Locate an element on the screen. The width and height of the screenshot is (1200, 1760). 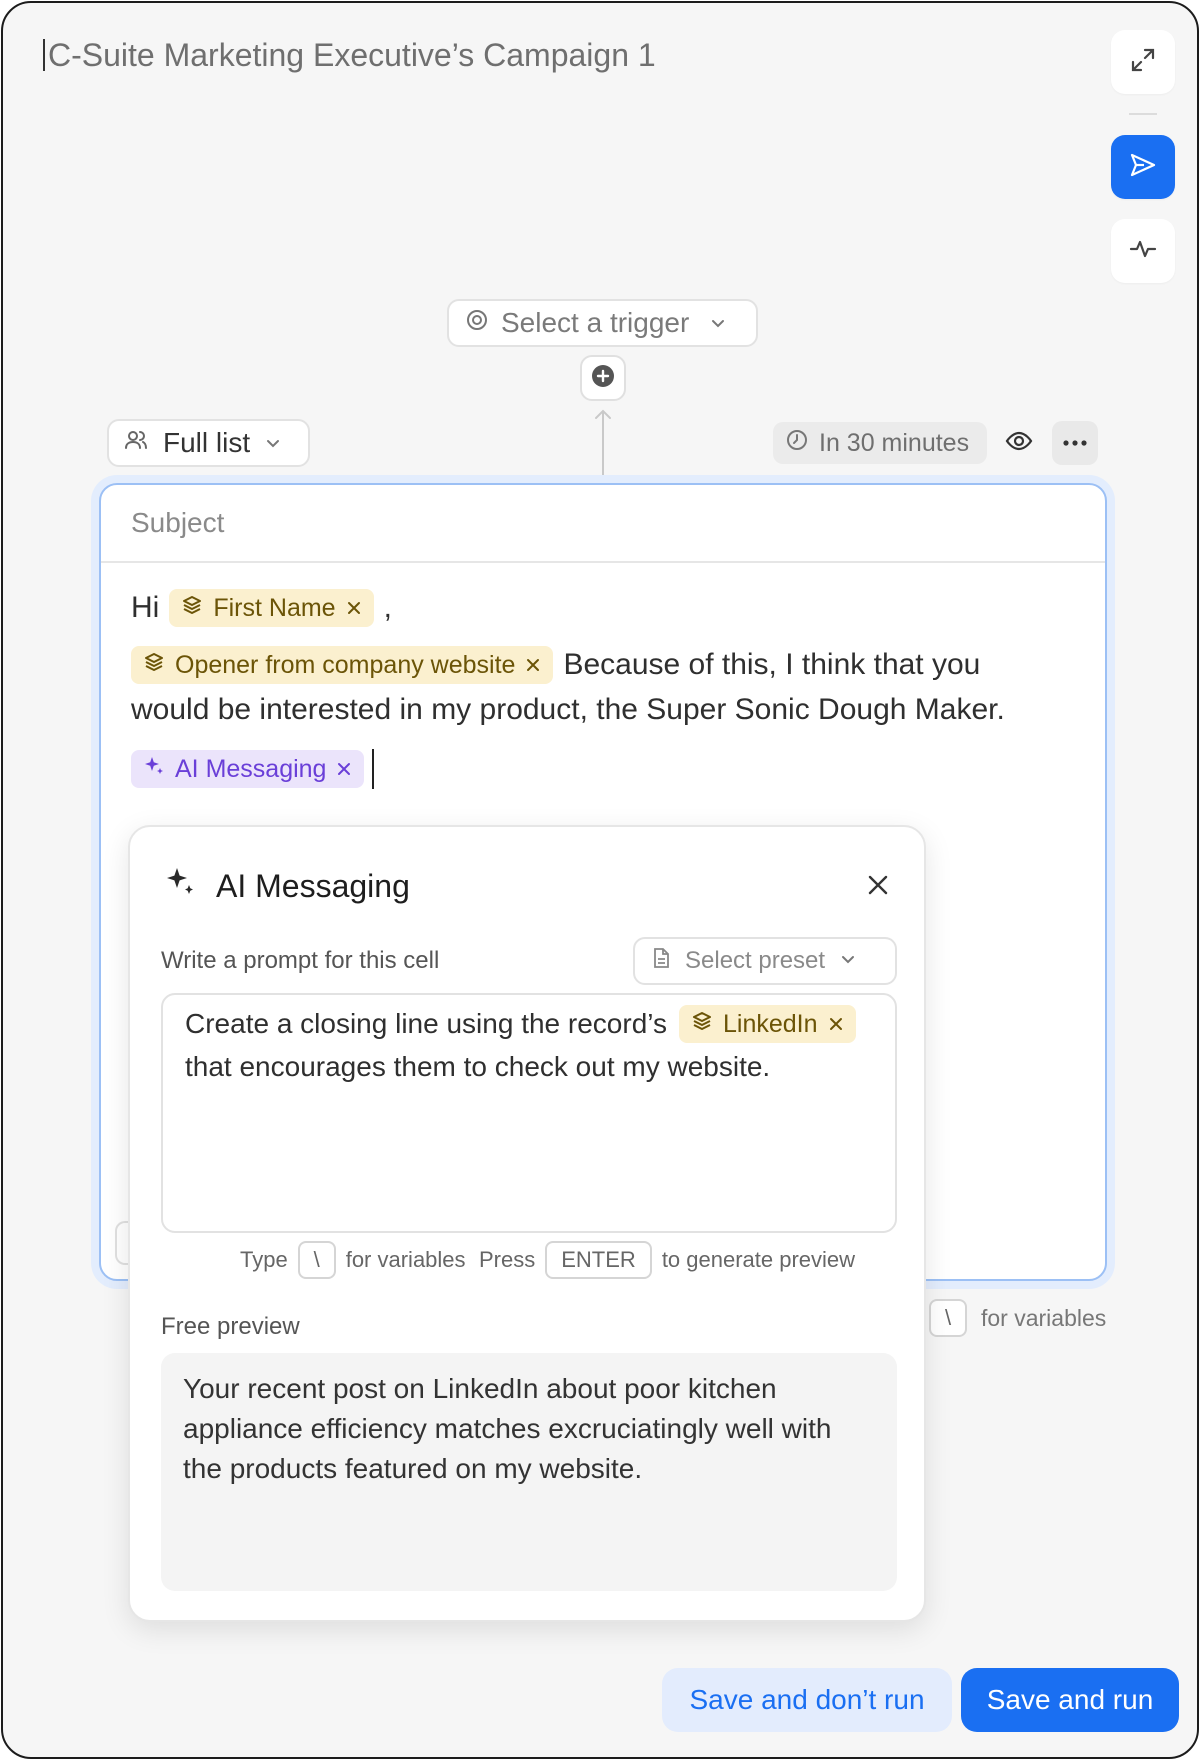
close-icon is located at coordinates (878, 887).